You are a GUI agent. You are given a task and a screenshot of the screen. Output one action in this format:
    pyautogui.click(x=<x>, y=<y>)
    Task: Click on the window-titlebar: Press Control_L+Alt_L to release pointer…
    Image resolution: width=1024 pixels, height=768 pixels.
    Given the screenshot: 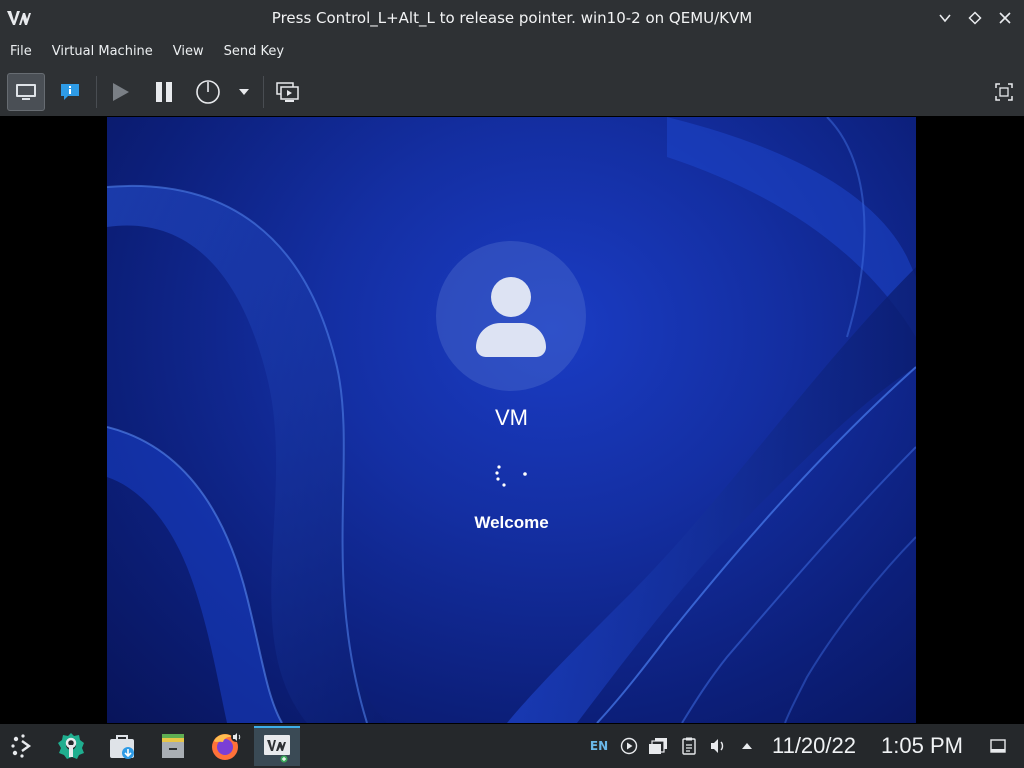 What is the action you would take?
    pyautogui.click(x=512, y=18)
    